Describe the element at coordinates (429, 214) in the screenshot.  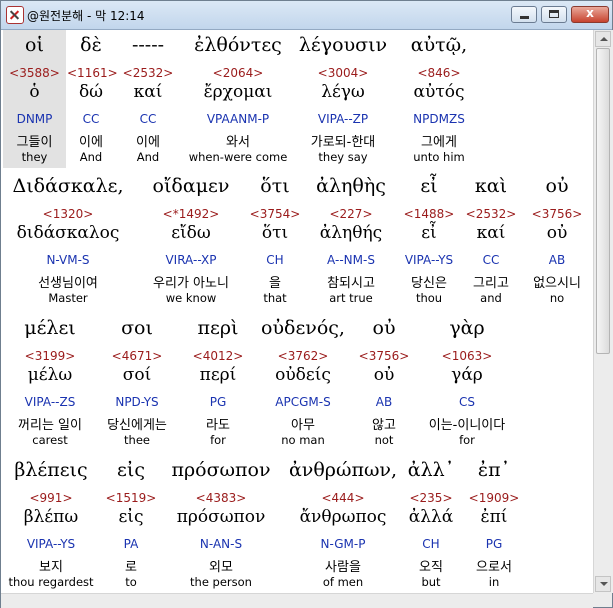
I see `strong-number: <1488>` at that location.